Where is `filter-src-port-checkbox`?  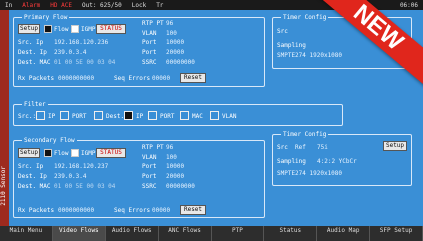 filter-src-port-checkbox is located at coordinates (64, 115).